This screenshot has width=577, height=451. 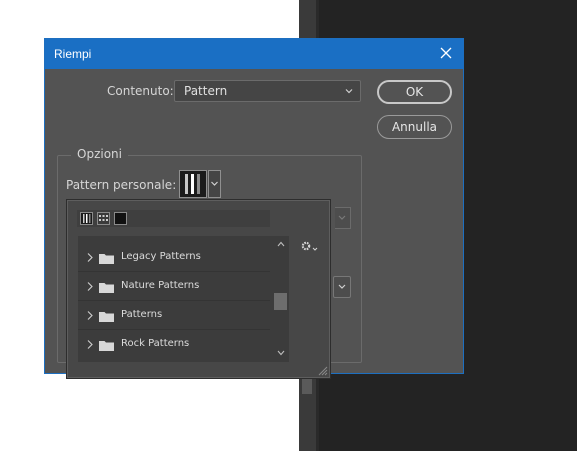 What do you see at coordinates (254, 54) in the screenshot?
I see `dialog-titlebar: Riempi` at bounding box center [254, 54].